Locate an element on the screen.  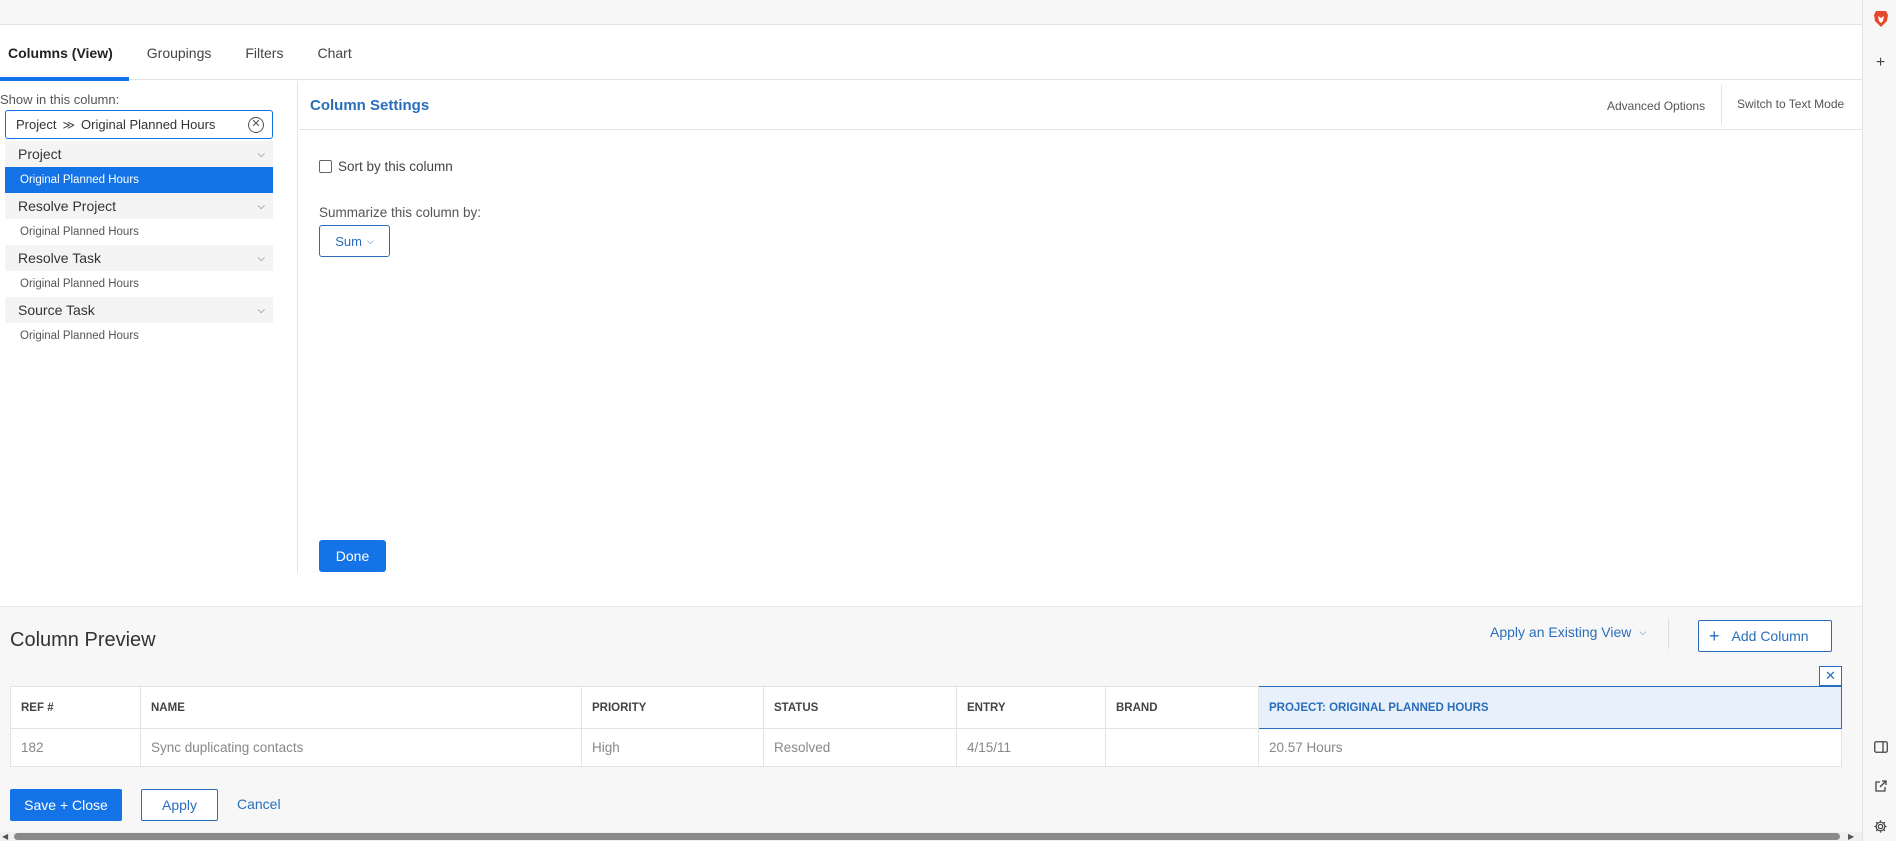
column-header-ref: REF # is located at coordinates (75, 707).